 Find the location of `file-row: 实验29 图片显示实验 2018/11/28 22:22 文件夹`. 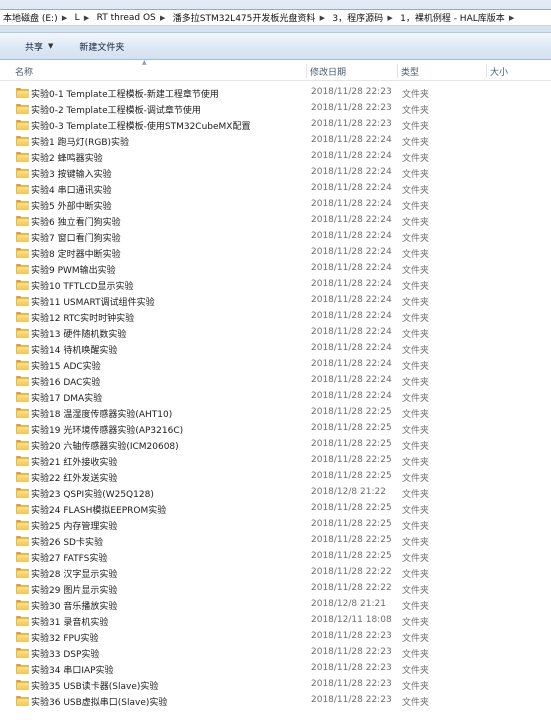

file-row: 实验29 图片显示实验 2018/11/28 22:22 文件夹 is located at coordinates (275, 589).